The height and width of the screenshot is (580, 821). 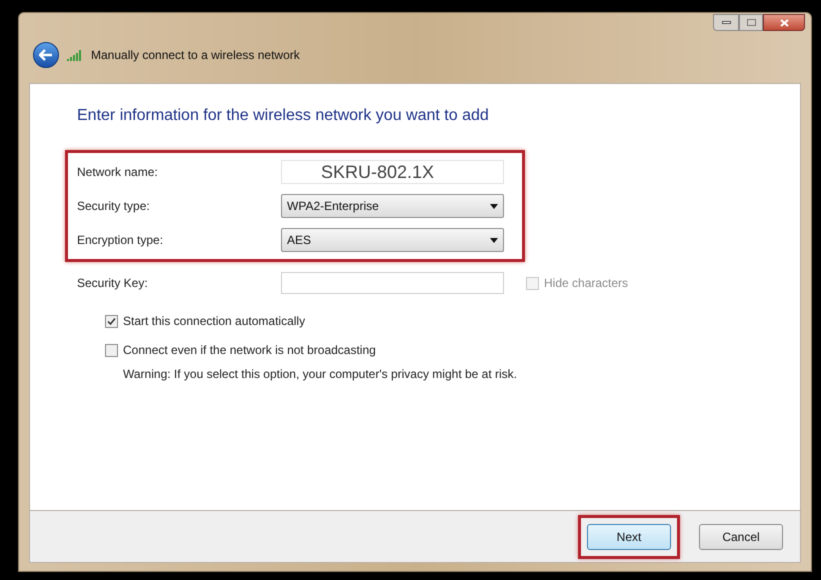 What do you see at coordinates (283, 116) in the screenshot?
I see `page-heading: Enter information for the wireless network you want to add` at bounding box center [283, 116].